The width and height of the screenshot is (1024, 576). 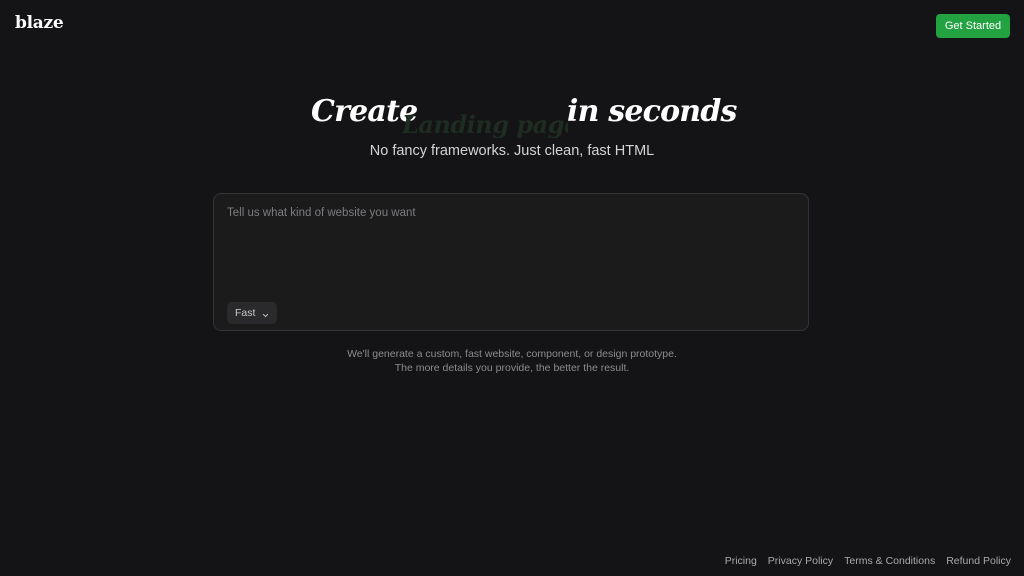 I want to click on hero-title: Create Landing pages in seconds, so click(x=512, y=115).